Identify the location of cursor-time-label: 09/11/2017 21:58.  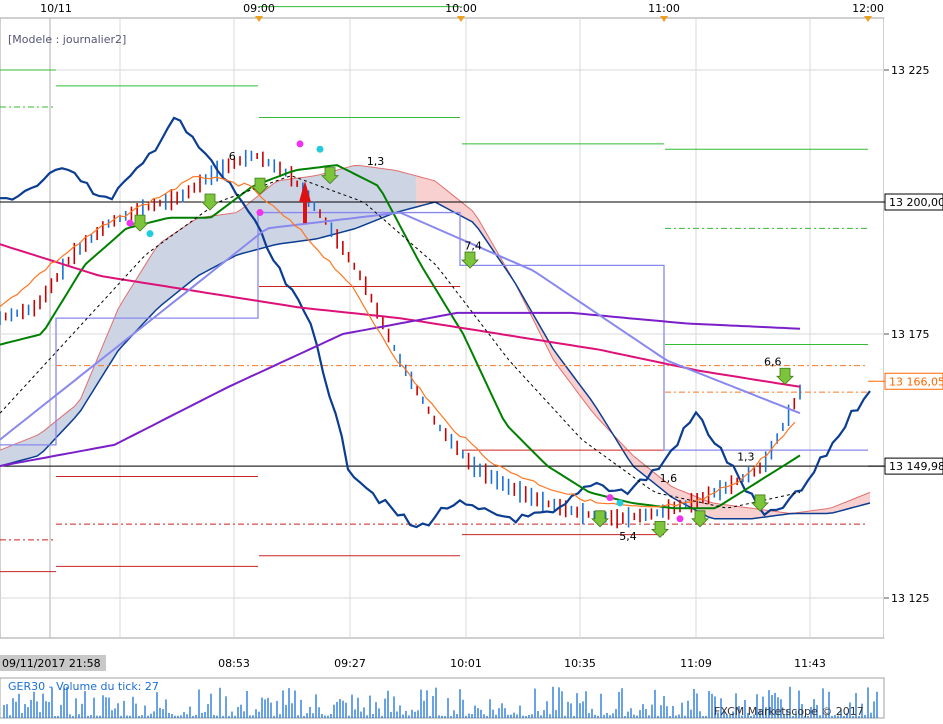
(51, 663).